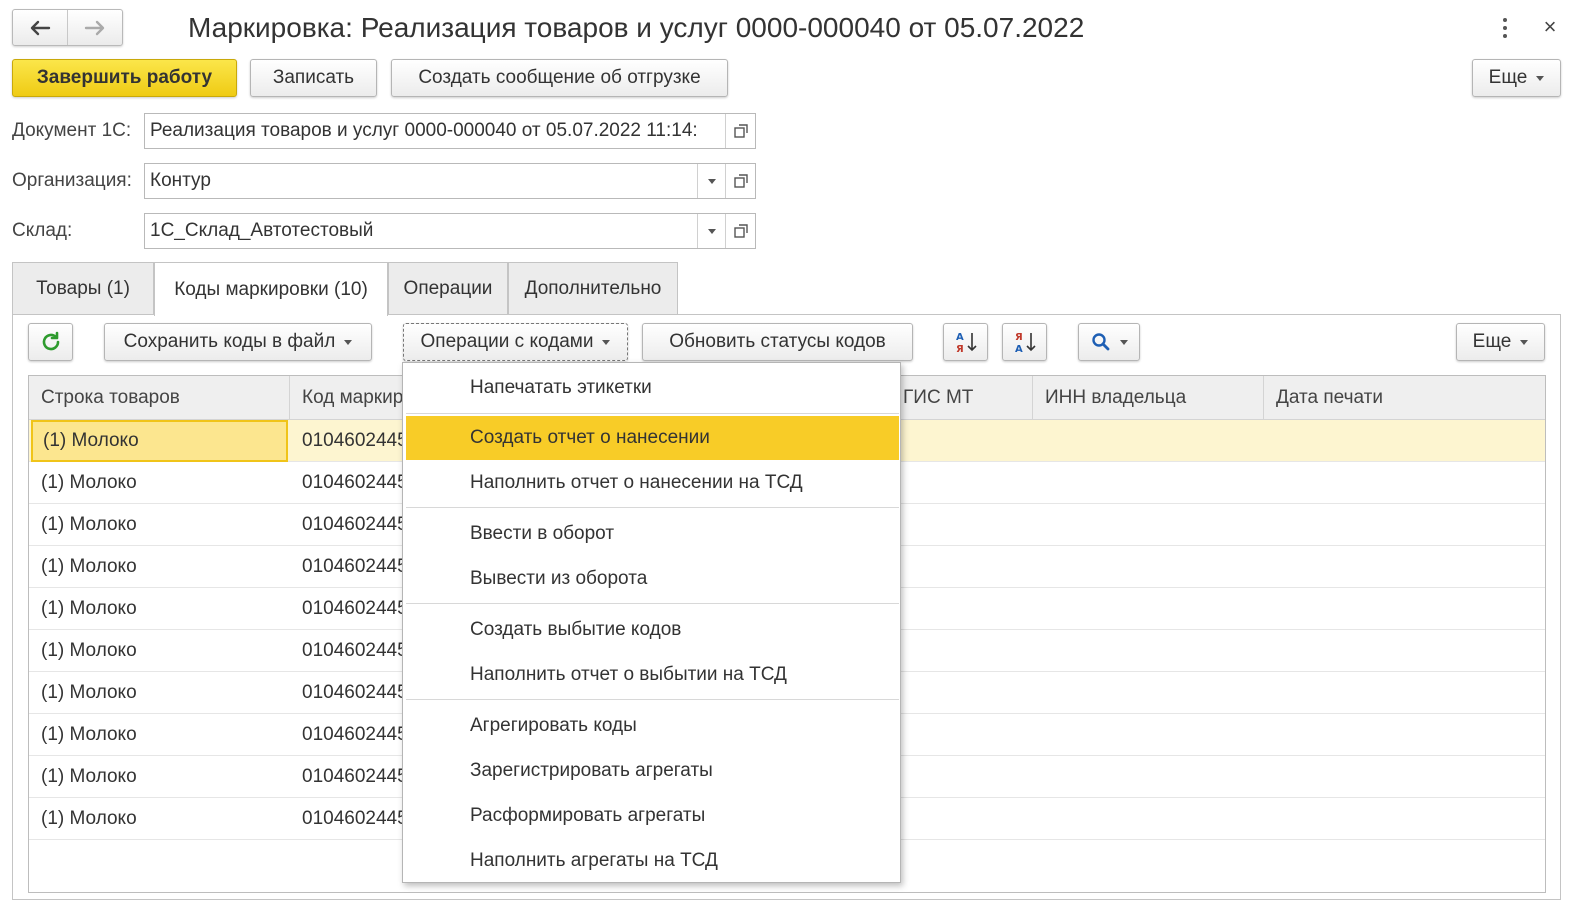  I want to click on menu-item-withdraw-from-circulation: Вывести из оборота, so click(651, 579).